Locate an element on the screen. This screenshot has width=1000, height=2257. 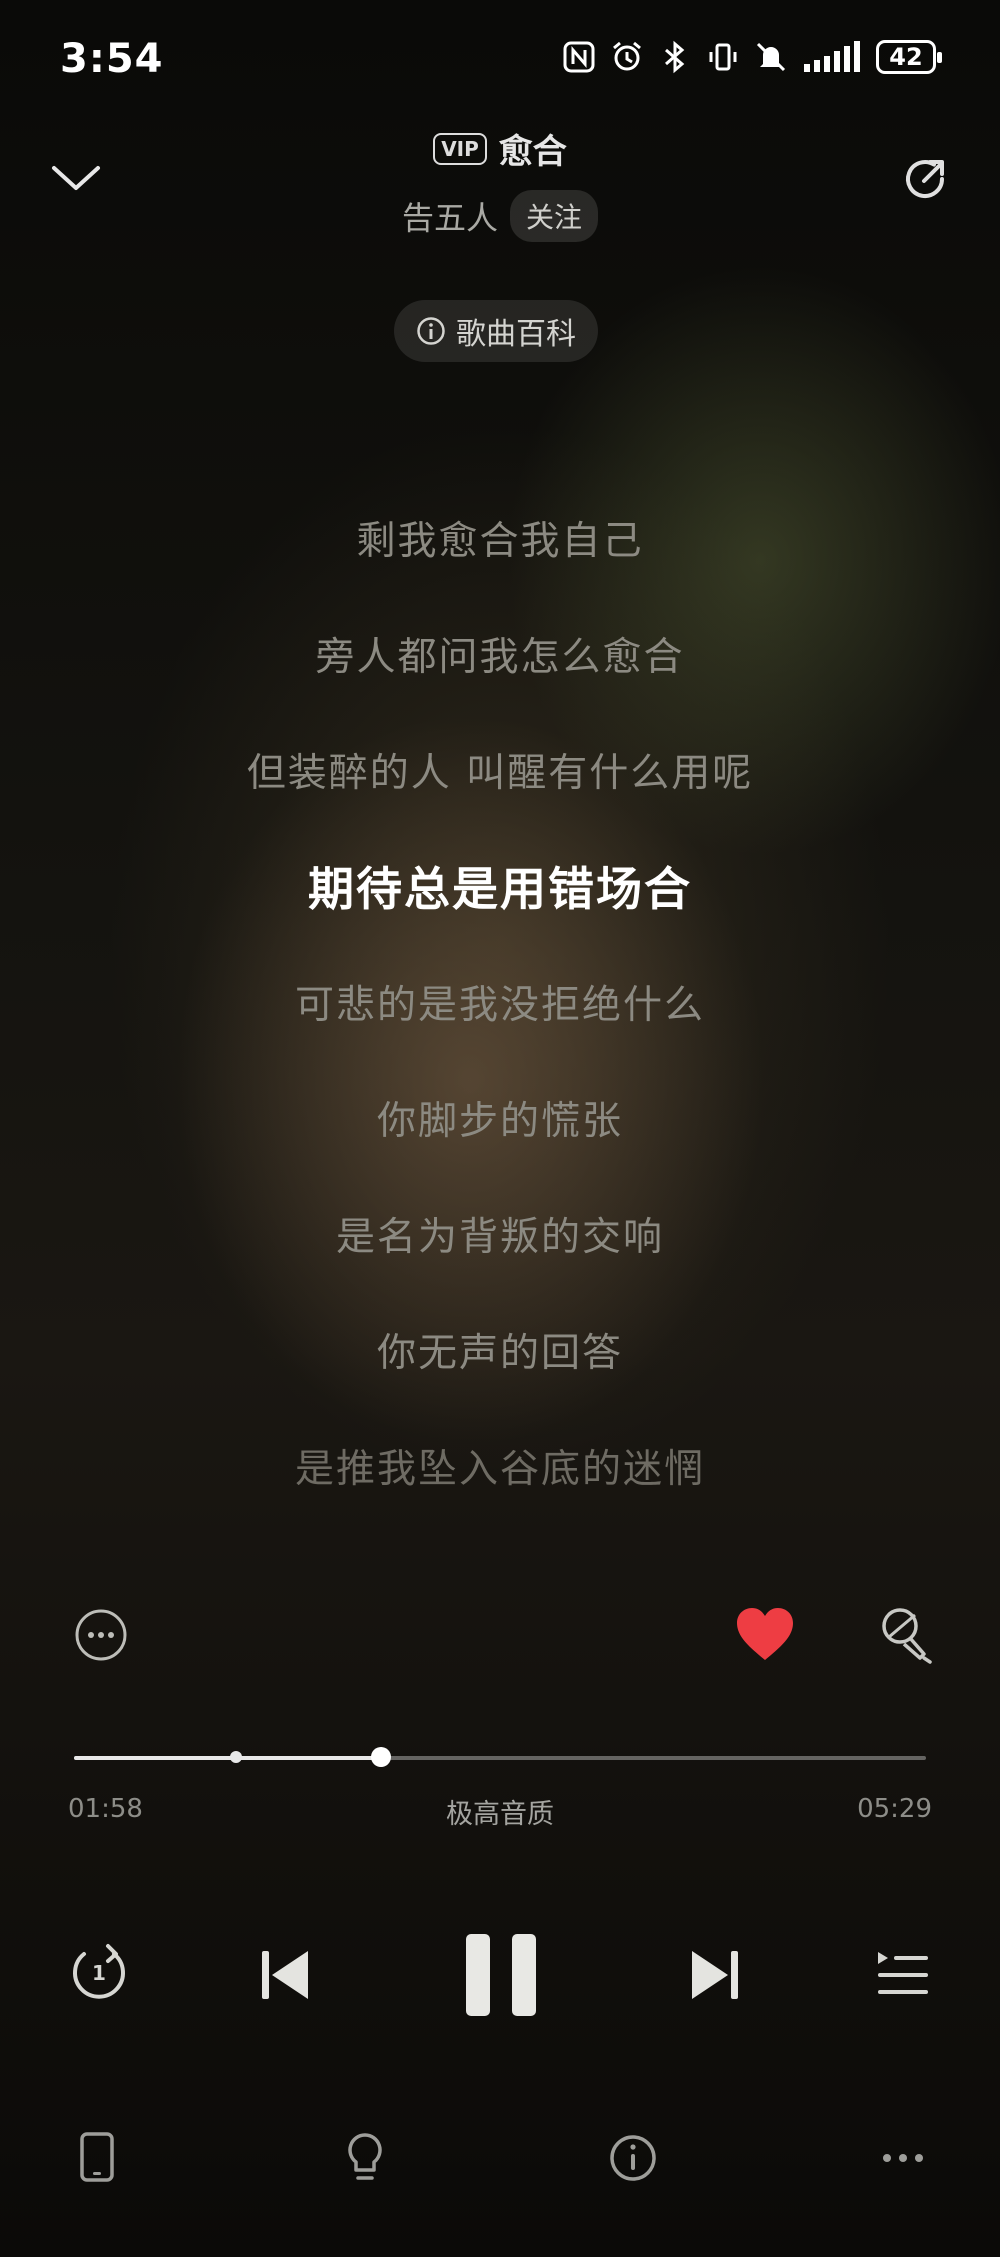
total-time: 05:29 is located at coordinates (894, 1809).